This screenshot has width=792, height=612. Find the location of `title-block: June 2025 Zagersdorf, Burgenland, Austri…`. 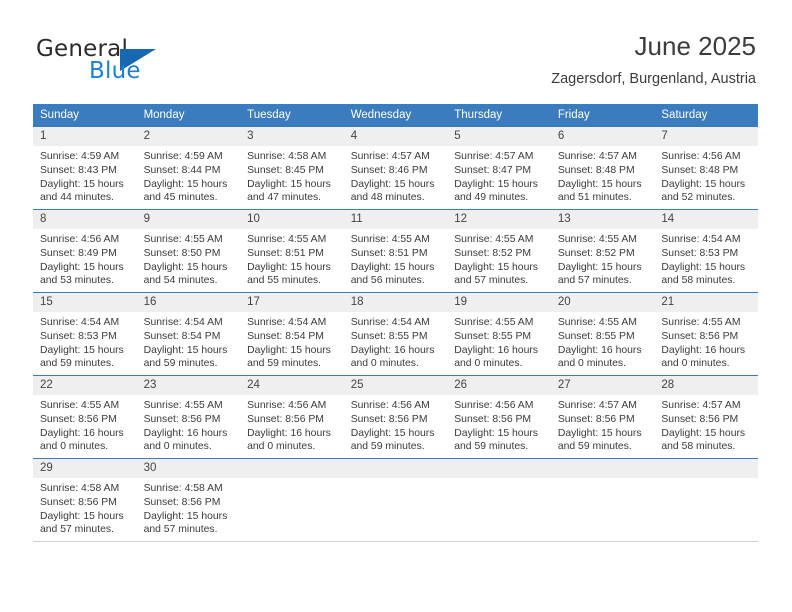

title-block: June 2025 Zagersdorf, Burgenland, Austri… is located at coordinates (653, 59).